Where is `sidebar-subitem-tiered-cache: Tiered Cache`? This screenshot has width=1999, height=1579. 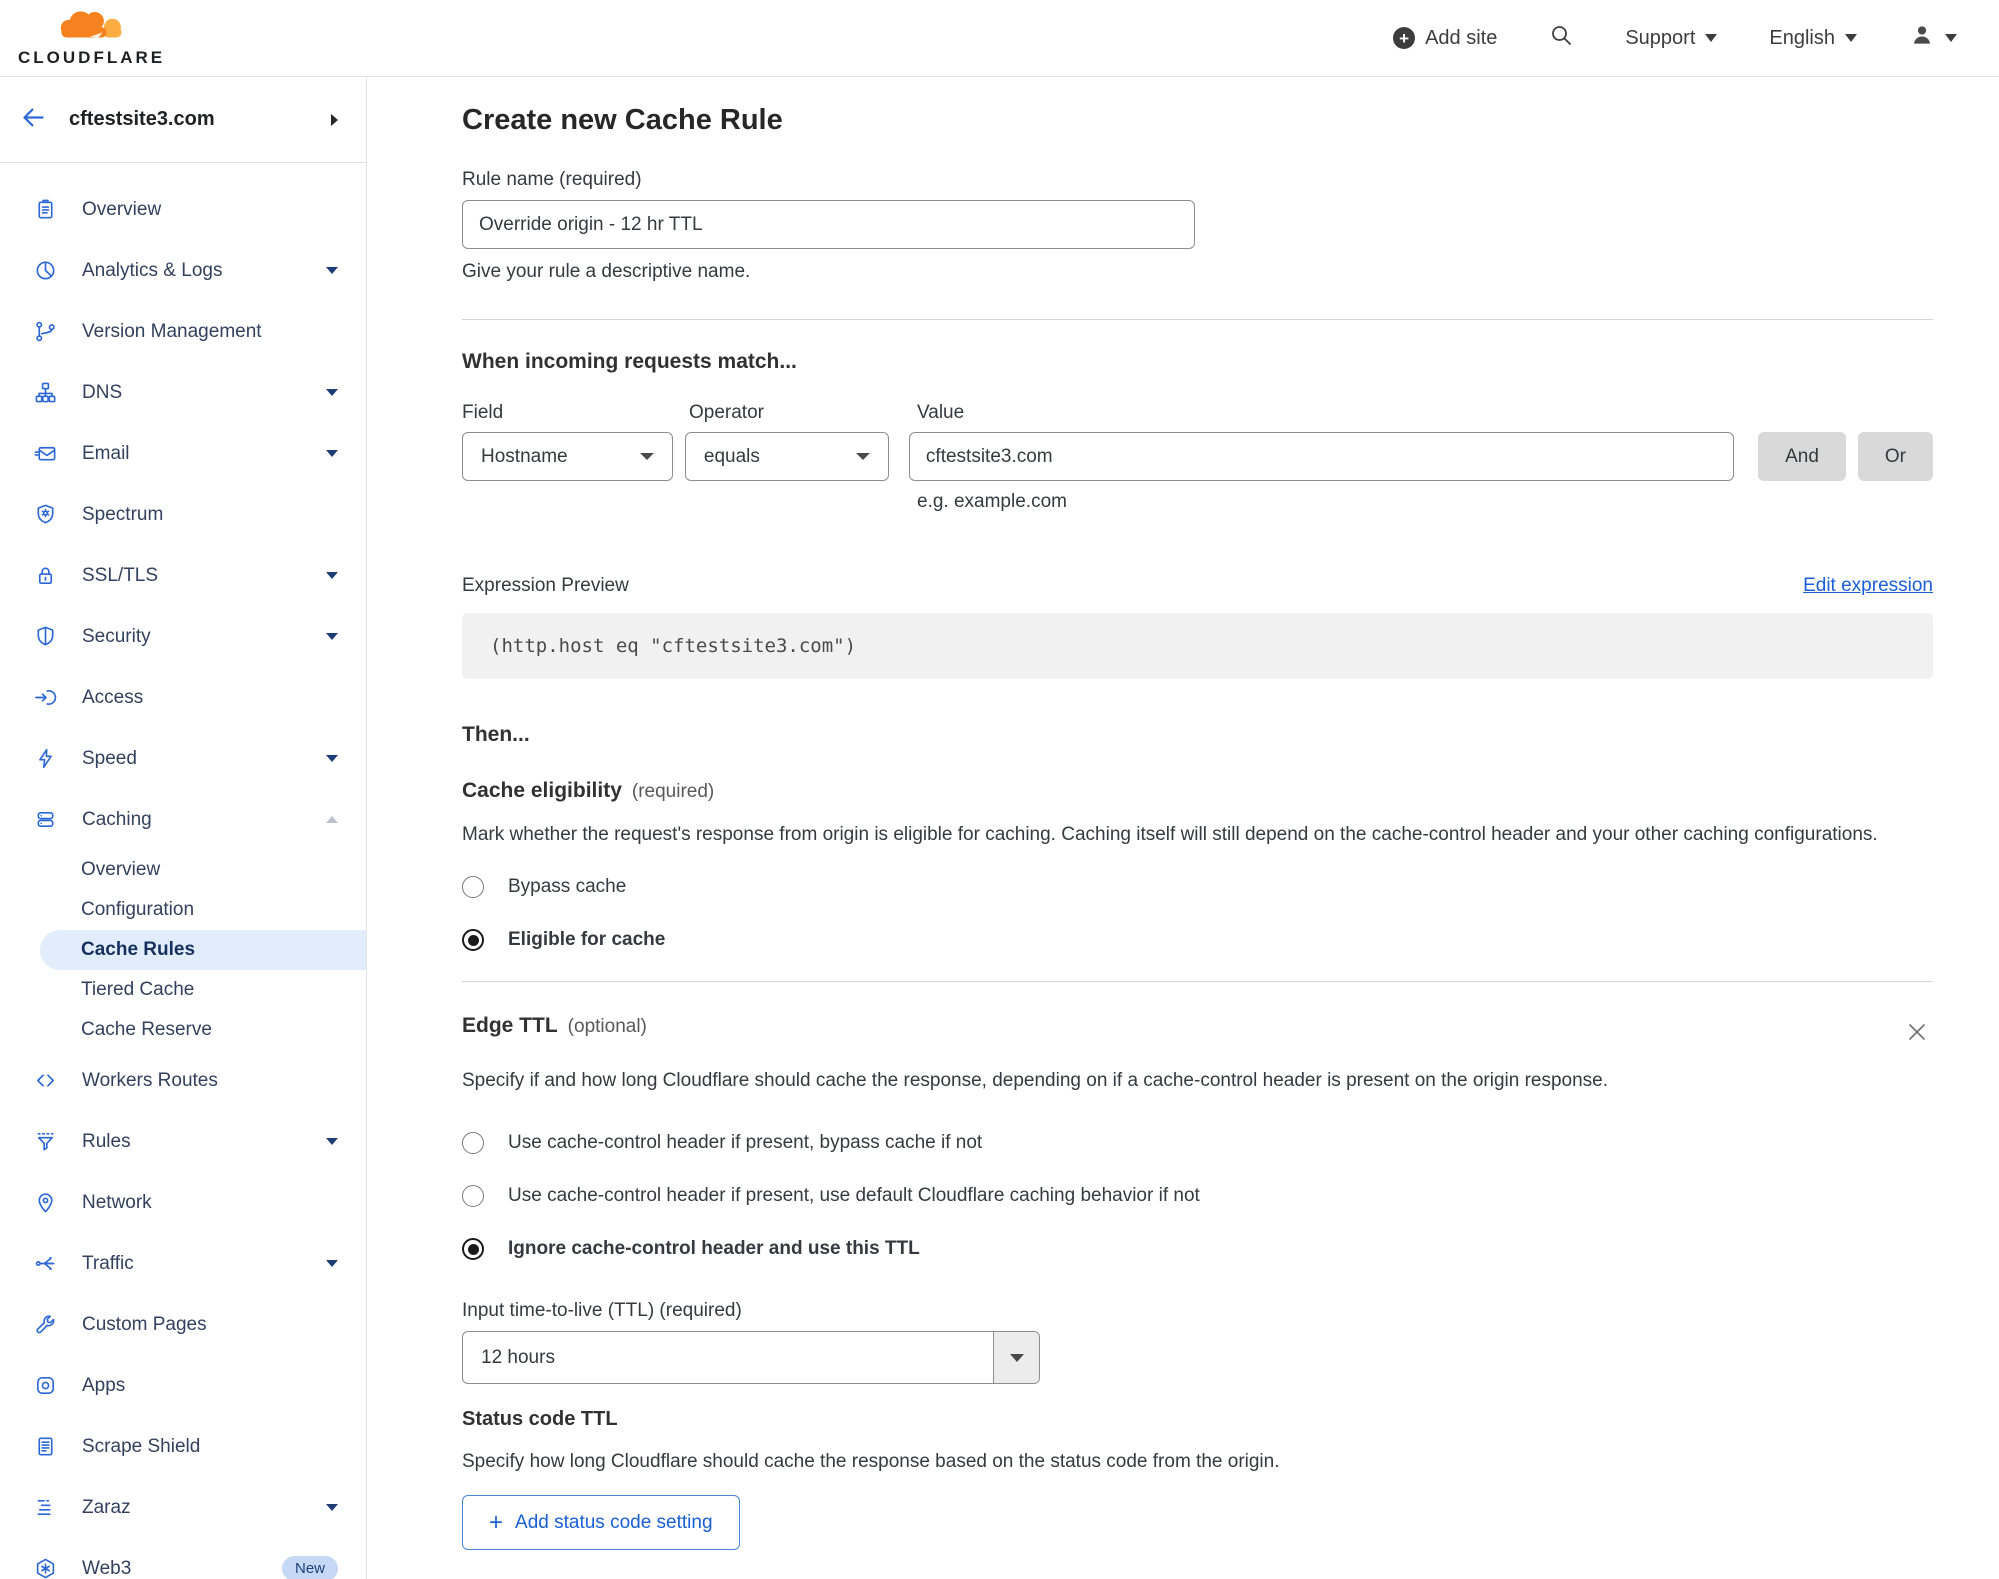 sidebar-subitem-tiered-cache: Tiered Cache is located at coordinates (183, 990).